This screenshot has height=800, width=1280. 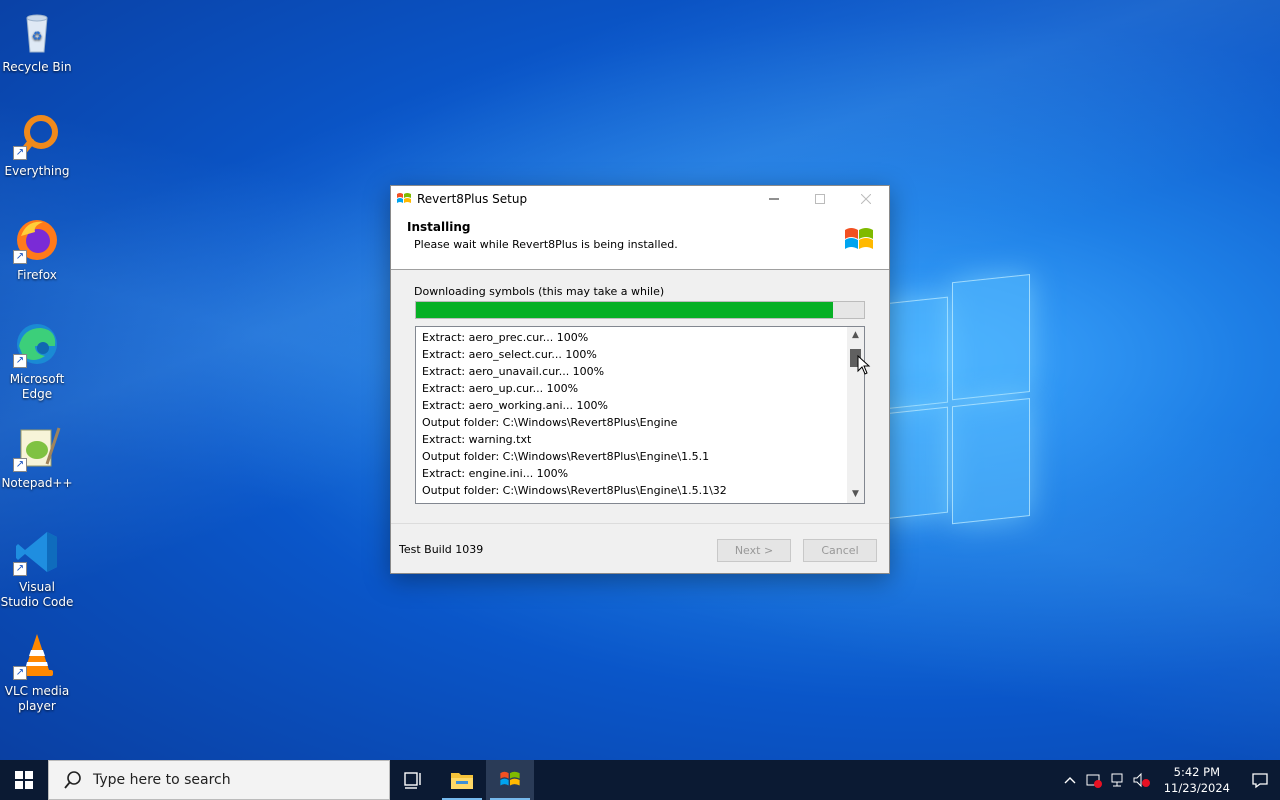 What do you see at coordinates (864, 364) in the screenshot?
I see `mouse-cursor-icon` at bounding box center [864, 364].